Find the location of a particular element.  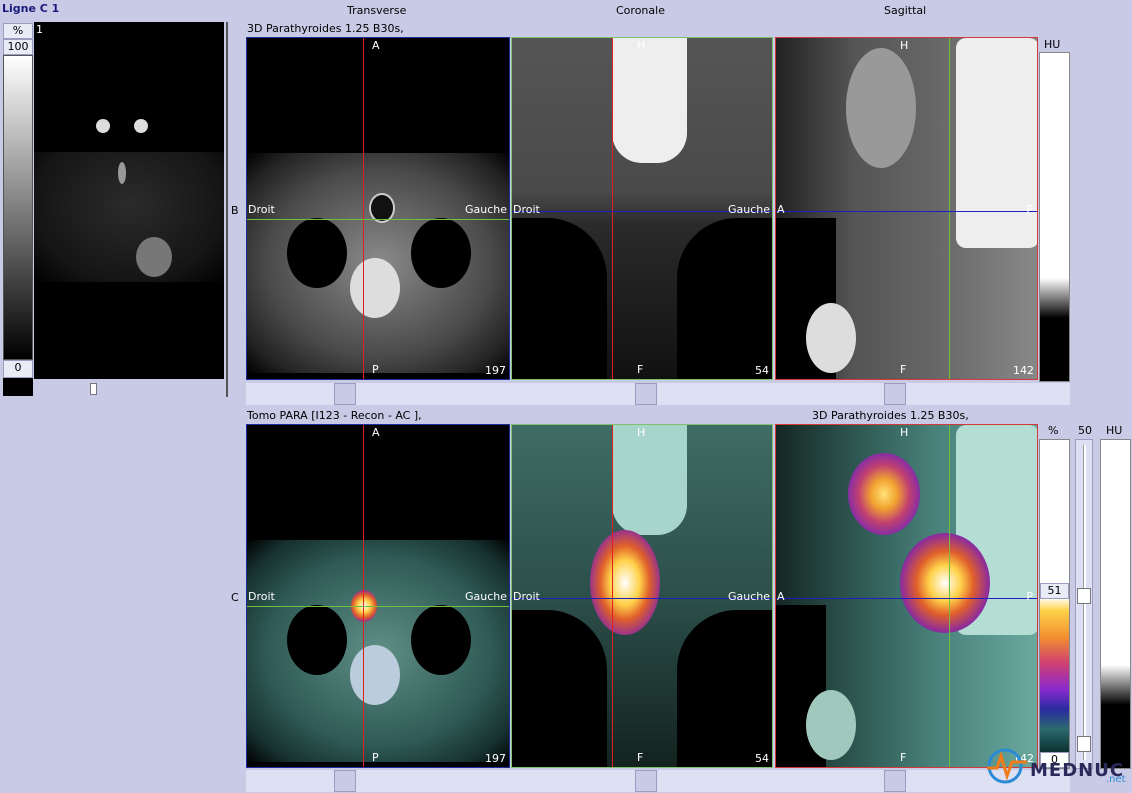

top-coronal-scroll-thumb is located at coordinates (646, 394).